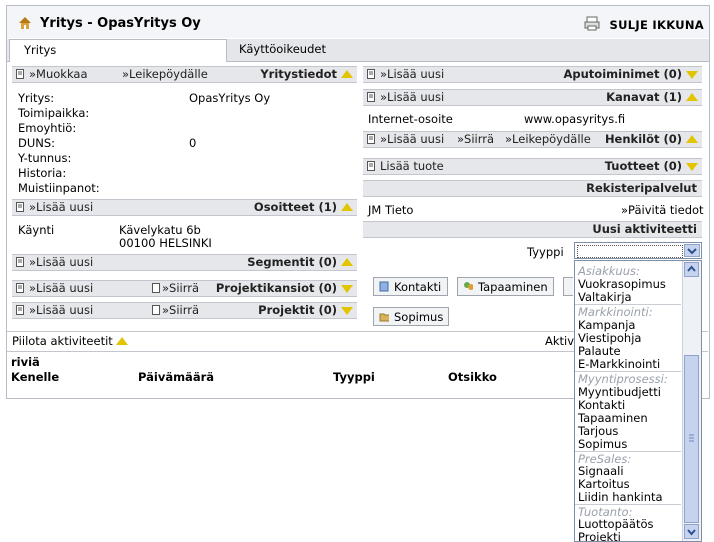 This screenshot has height=542, width=714. I want to click on addresses-title: Osoitteet (1), so click(295, 207).